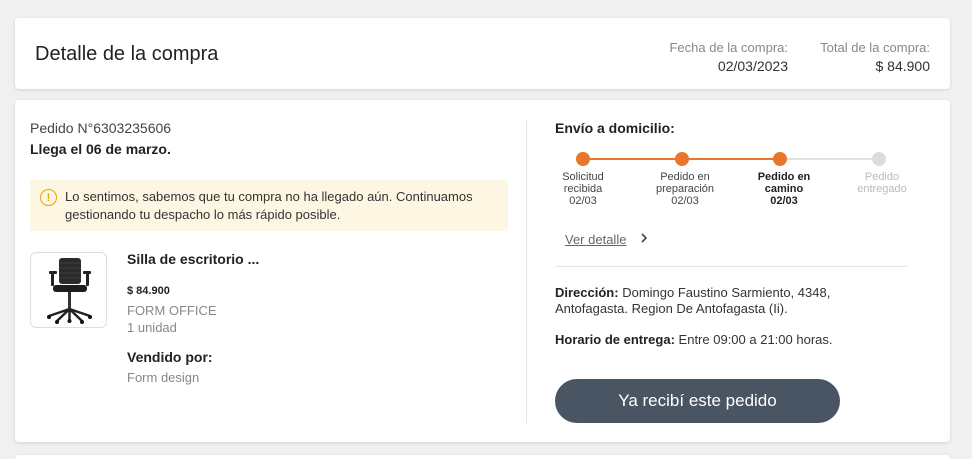 Image resolution: width=972 pixels, height=459 pixels. What do you see at coordinates (755, 339) in the screenshot?
I see `hours-value: Entre 09:00 a 21:00 horas.` at bounding box center [755, 339].